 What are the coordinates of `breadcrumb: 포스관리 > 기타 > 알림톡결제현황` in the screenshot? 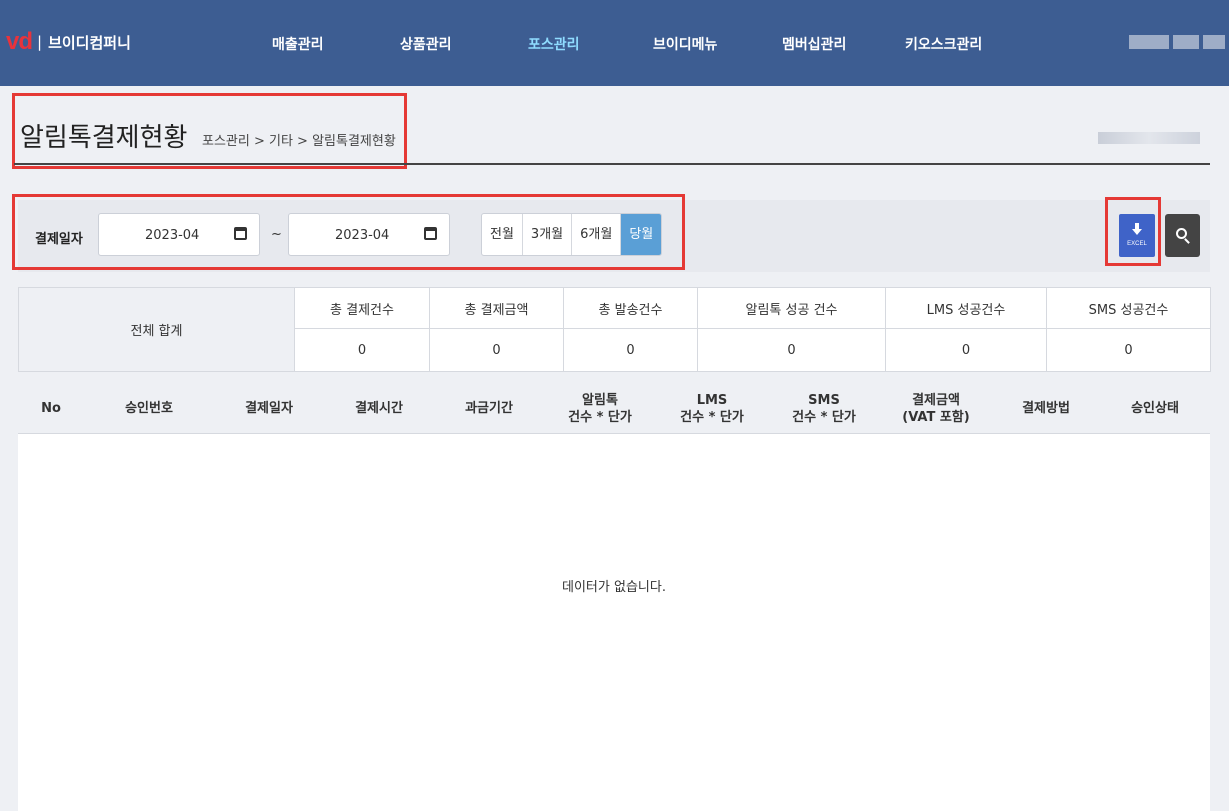 It's located at (299, 141).